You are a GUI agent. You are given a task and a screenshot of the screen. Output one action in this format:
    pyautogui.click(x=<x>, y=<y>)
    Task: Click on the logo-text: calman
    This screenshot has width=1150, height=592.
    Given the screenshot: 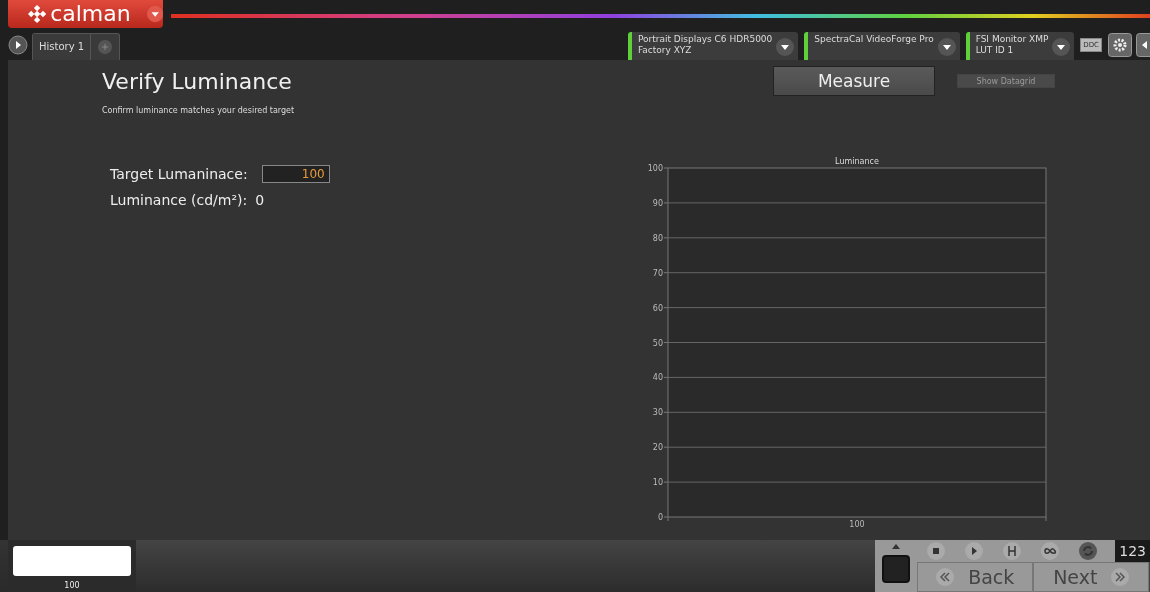 What is the action you would take?
    pyautogui.click(x=90, y=14)
    